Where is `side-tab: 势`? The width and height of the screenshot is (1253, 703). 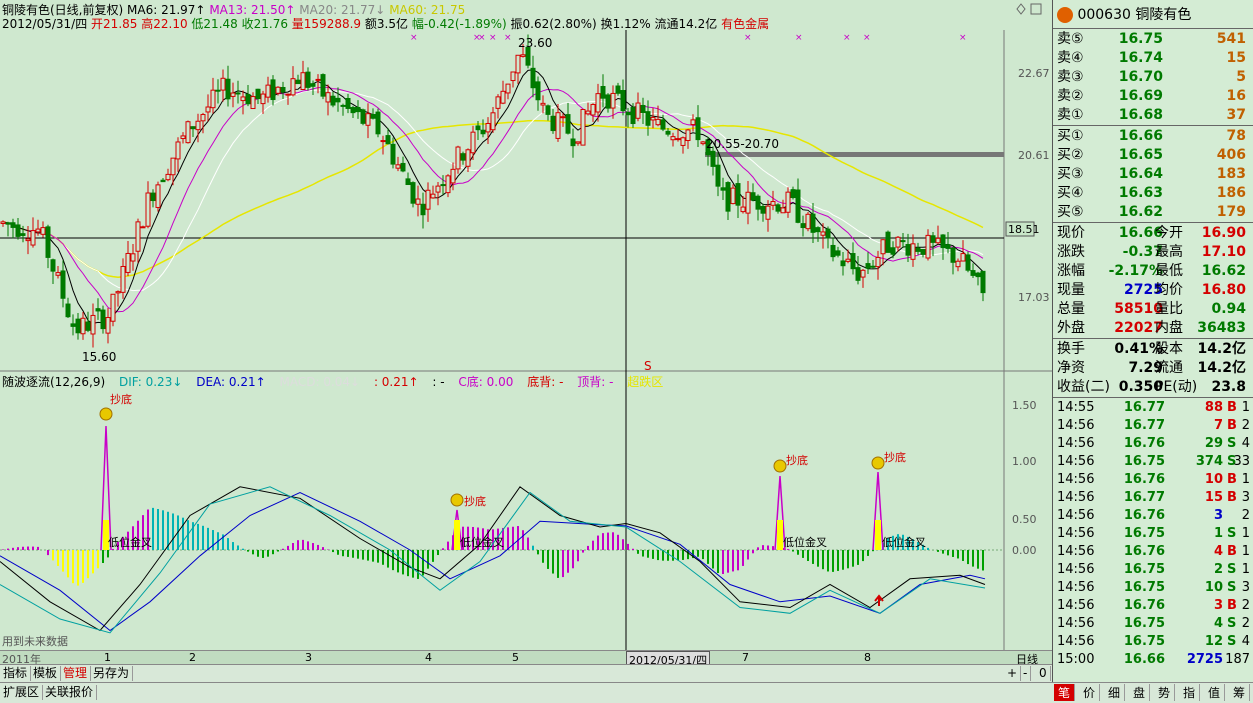
side-tab: 势 is located at coordinates (1165, 692).